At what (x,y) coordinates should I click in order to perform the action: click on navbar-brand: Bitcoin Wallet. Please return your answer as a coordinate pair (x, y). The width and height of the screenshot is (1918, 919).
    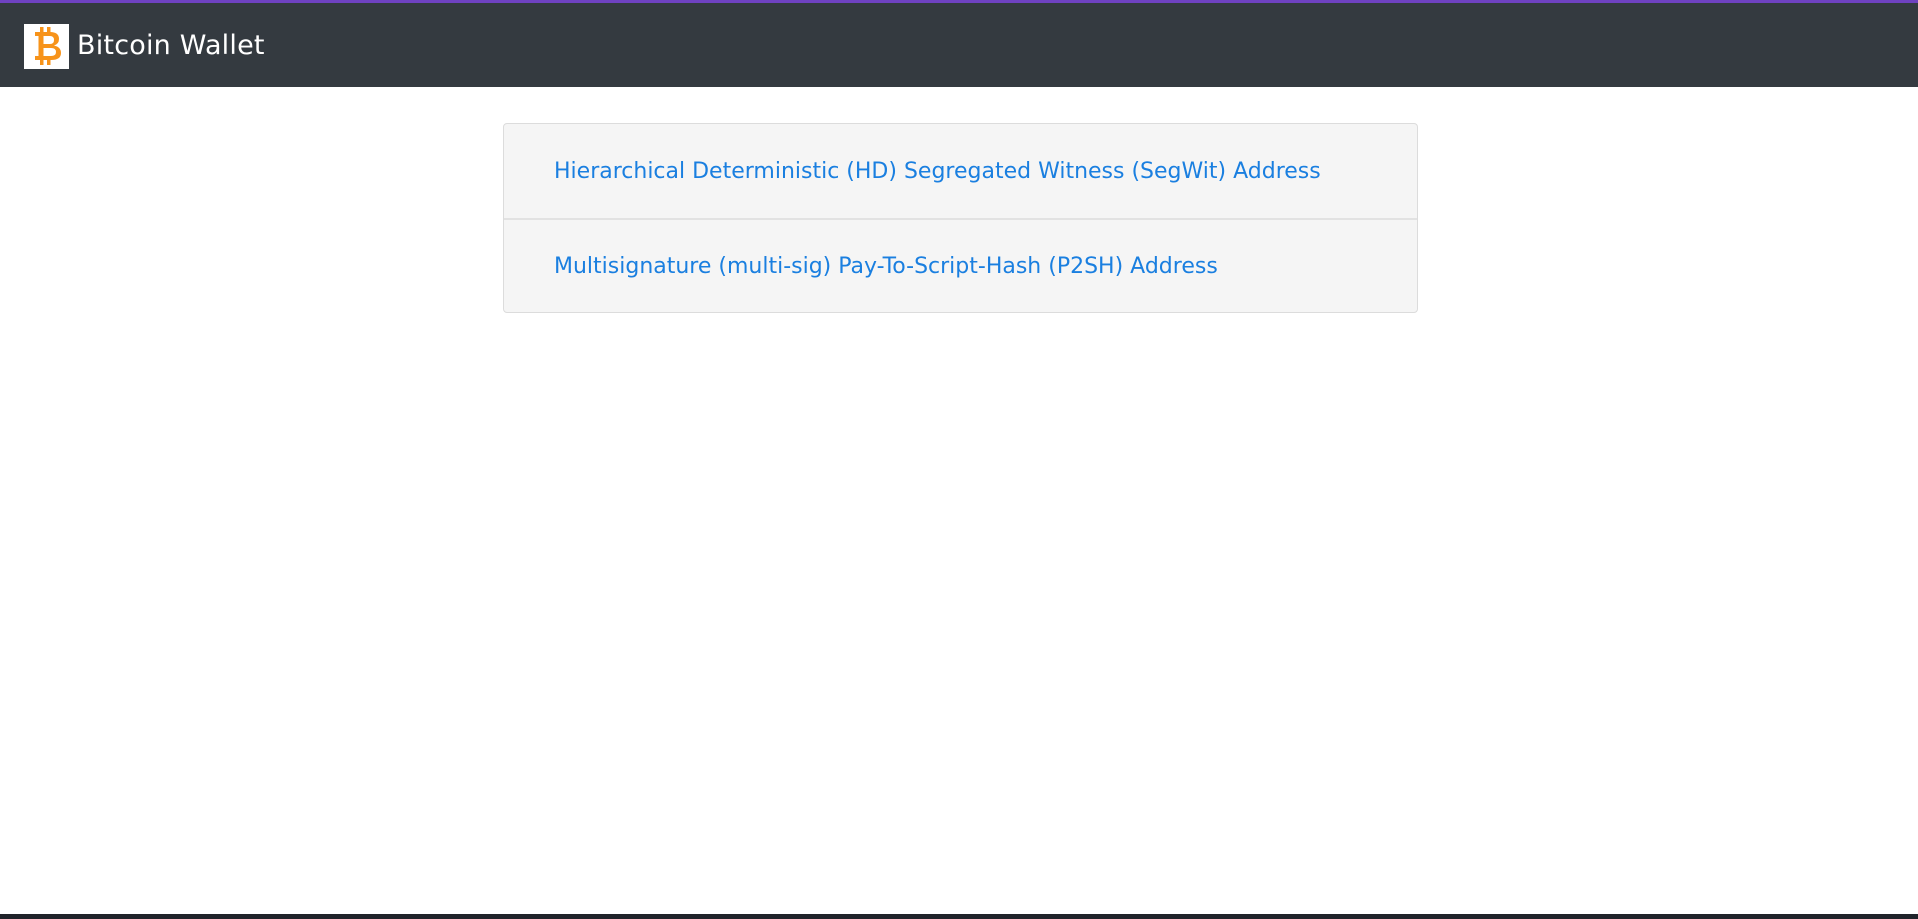
    Looking at the image, I should click on (144, 46).